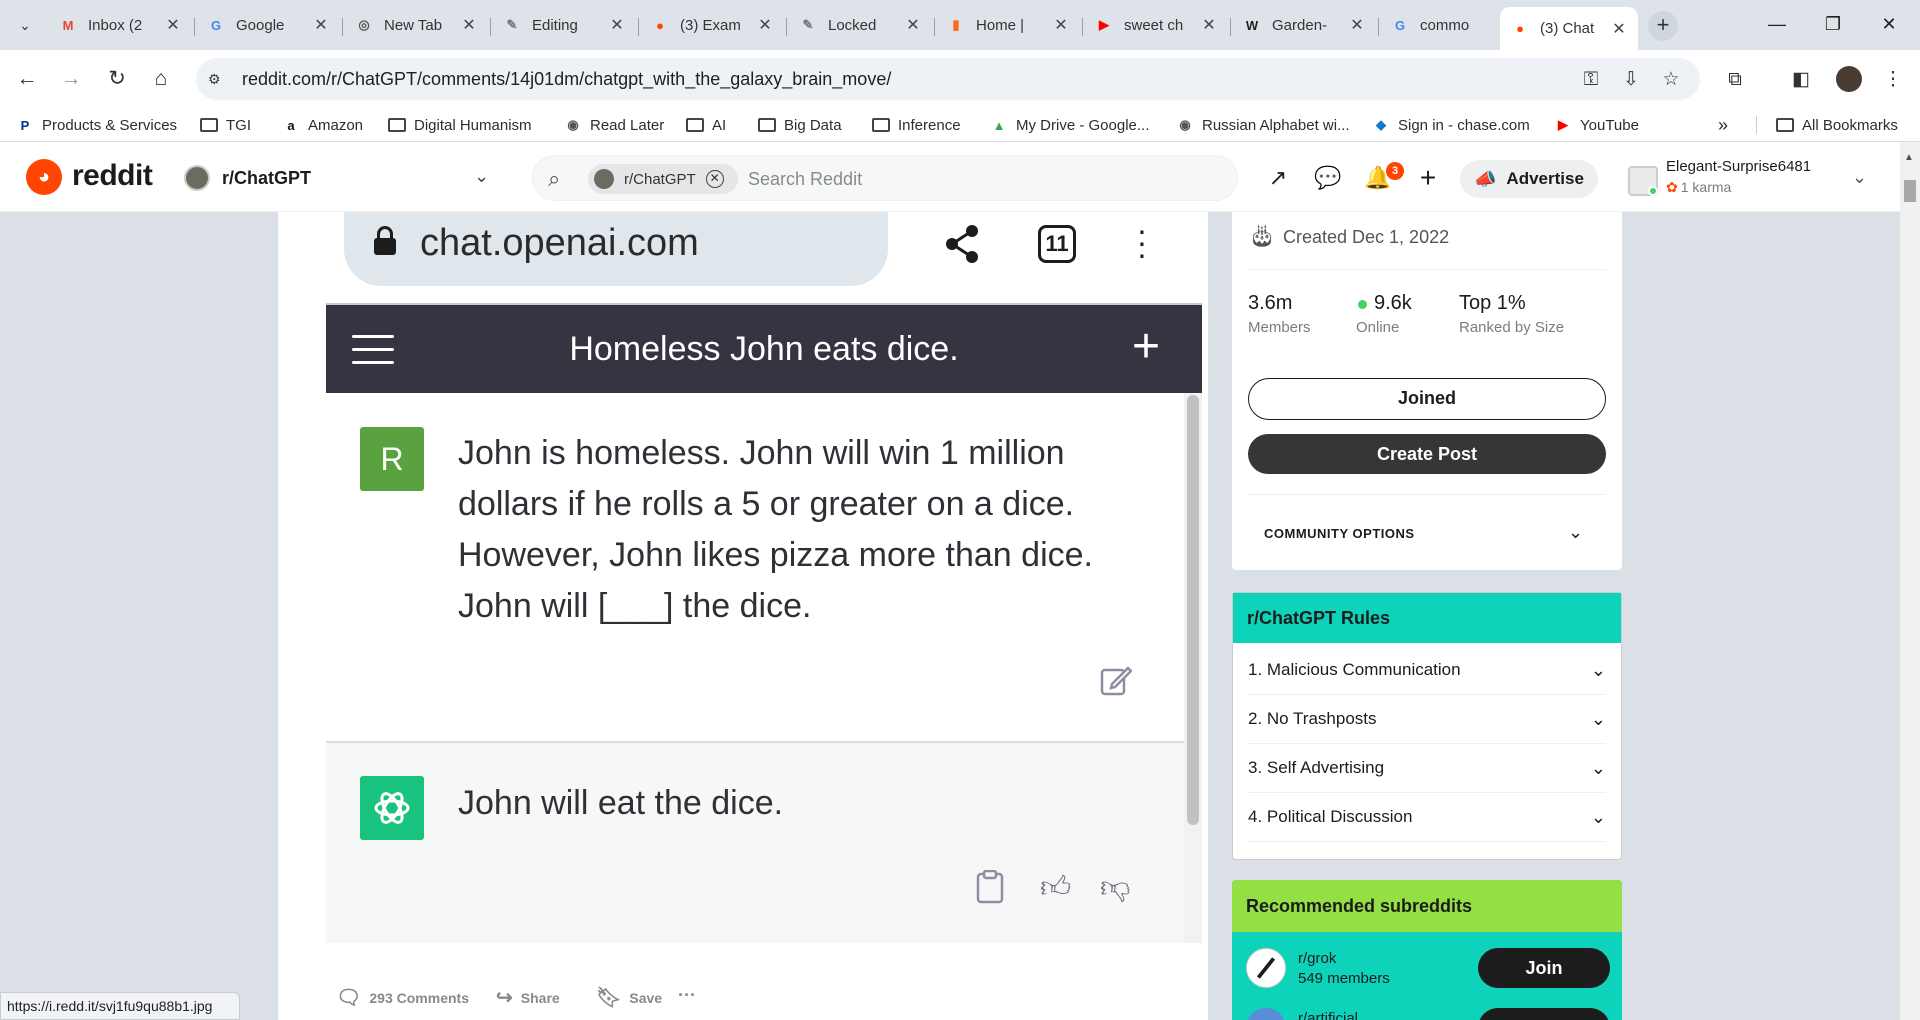 Image resolution: width=1920 pixels, height=1020 pixels. Describe the element at coordinates (1910, 191) in the screenshot. I see `page-scrollbar-thumb` at that location.